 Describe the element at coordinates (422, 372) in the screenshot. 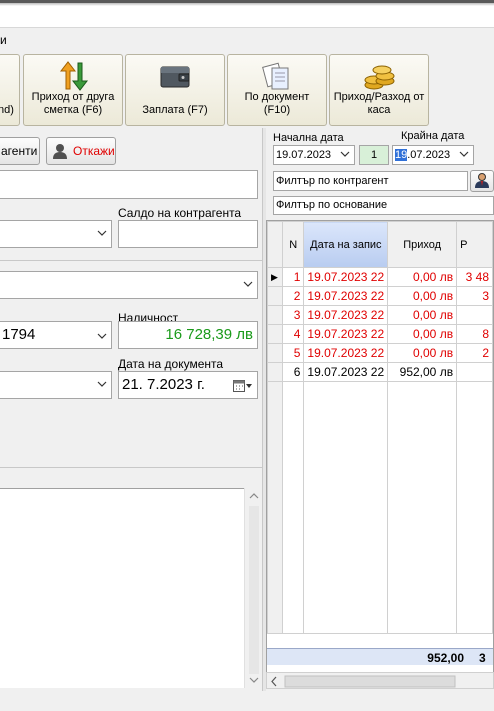

I see `cell-income: 952,00 лв` at that location.